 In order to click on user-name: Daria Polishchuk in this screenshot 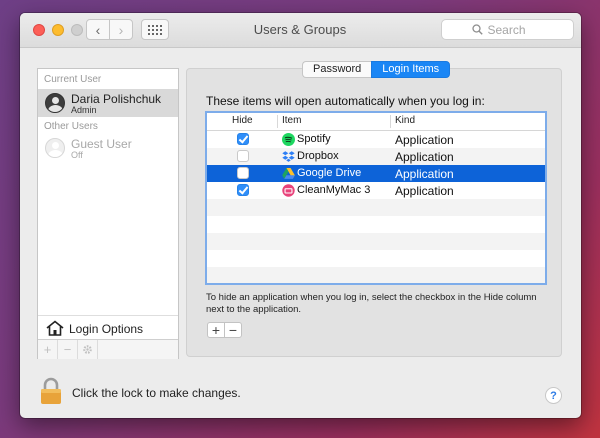, I will do `click(116, 99)`.